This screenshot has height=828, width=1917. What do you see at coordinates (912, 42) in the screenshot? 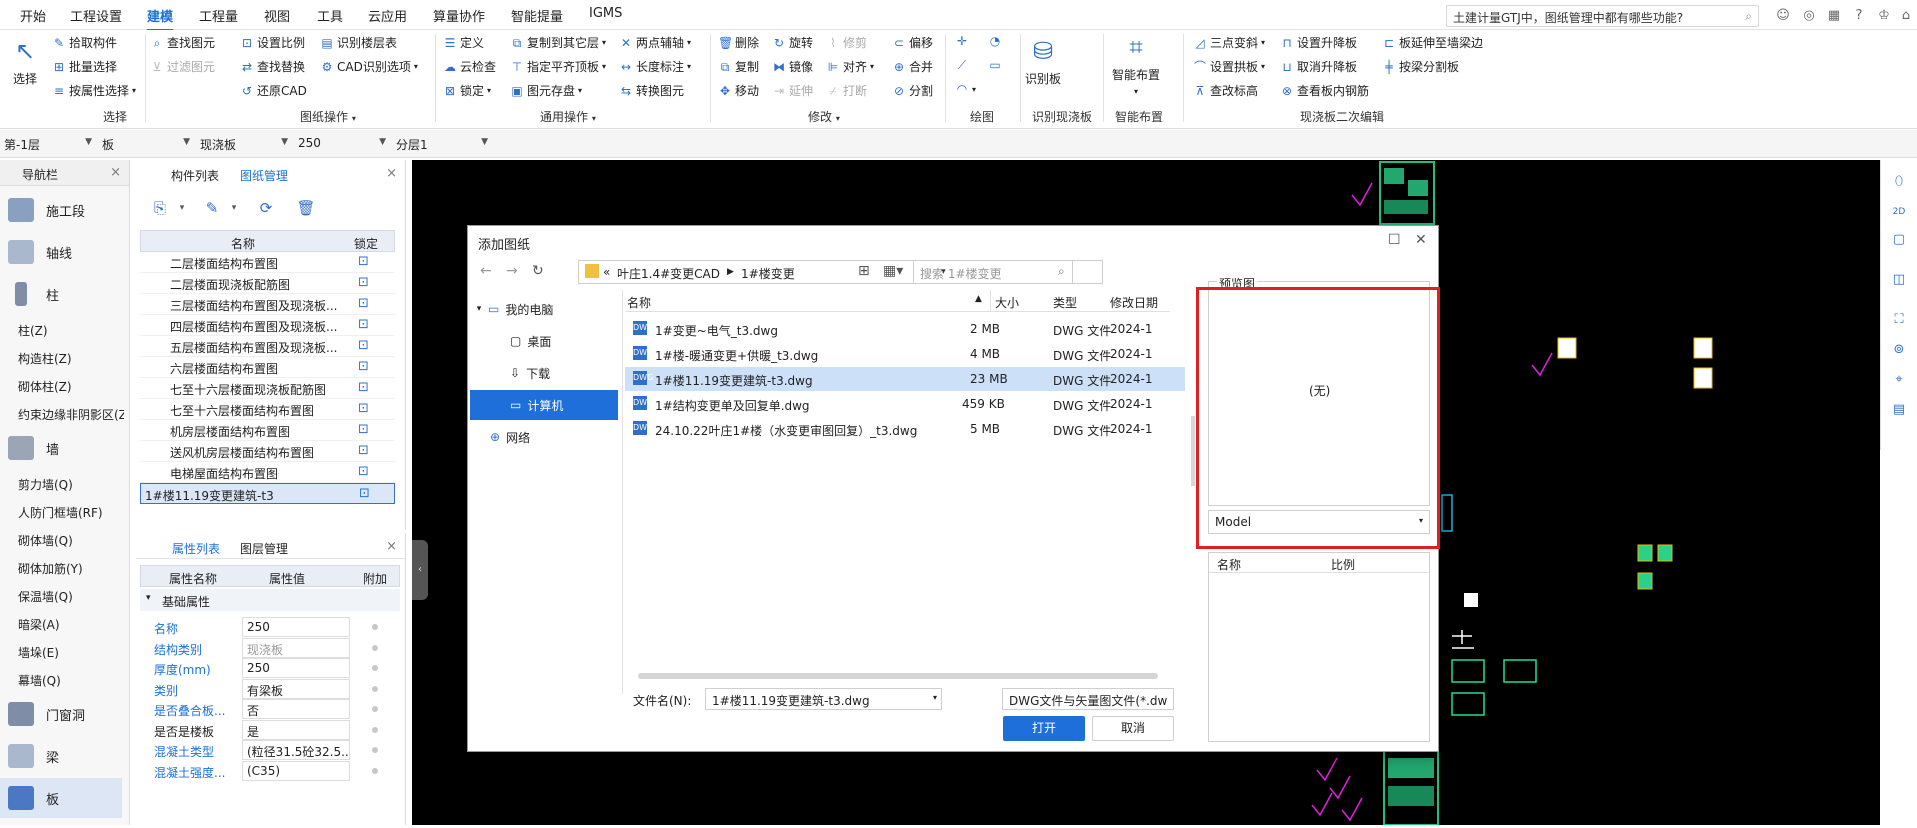
I see `offset-button: ⊂ 偏移` at bounding box center [912, 42].